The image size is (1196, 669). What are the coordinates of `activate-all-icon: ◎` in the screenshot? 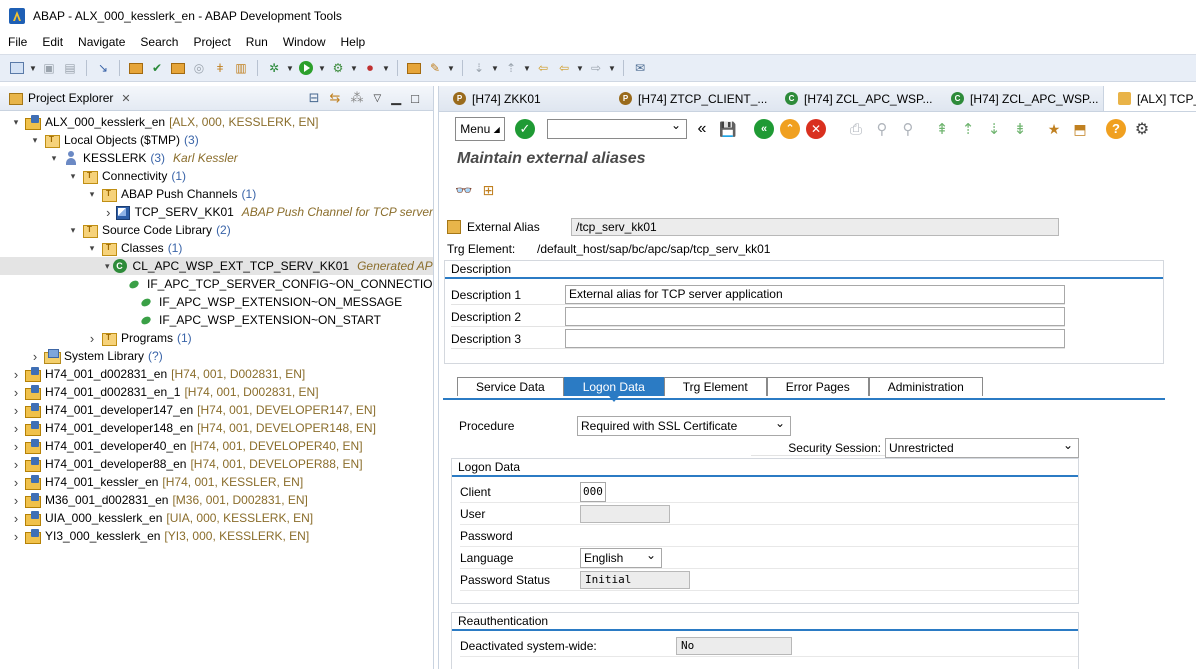 It's located at (199, 68).